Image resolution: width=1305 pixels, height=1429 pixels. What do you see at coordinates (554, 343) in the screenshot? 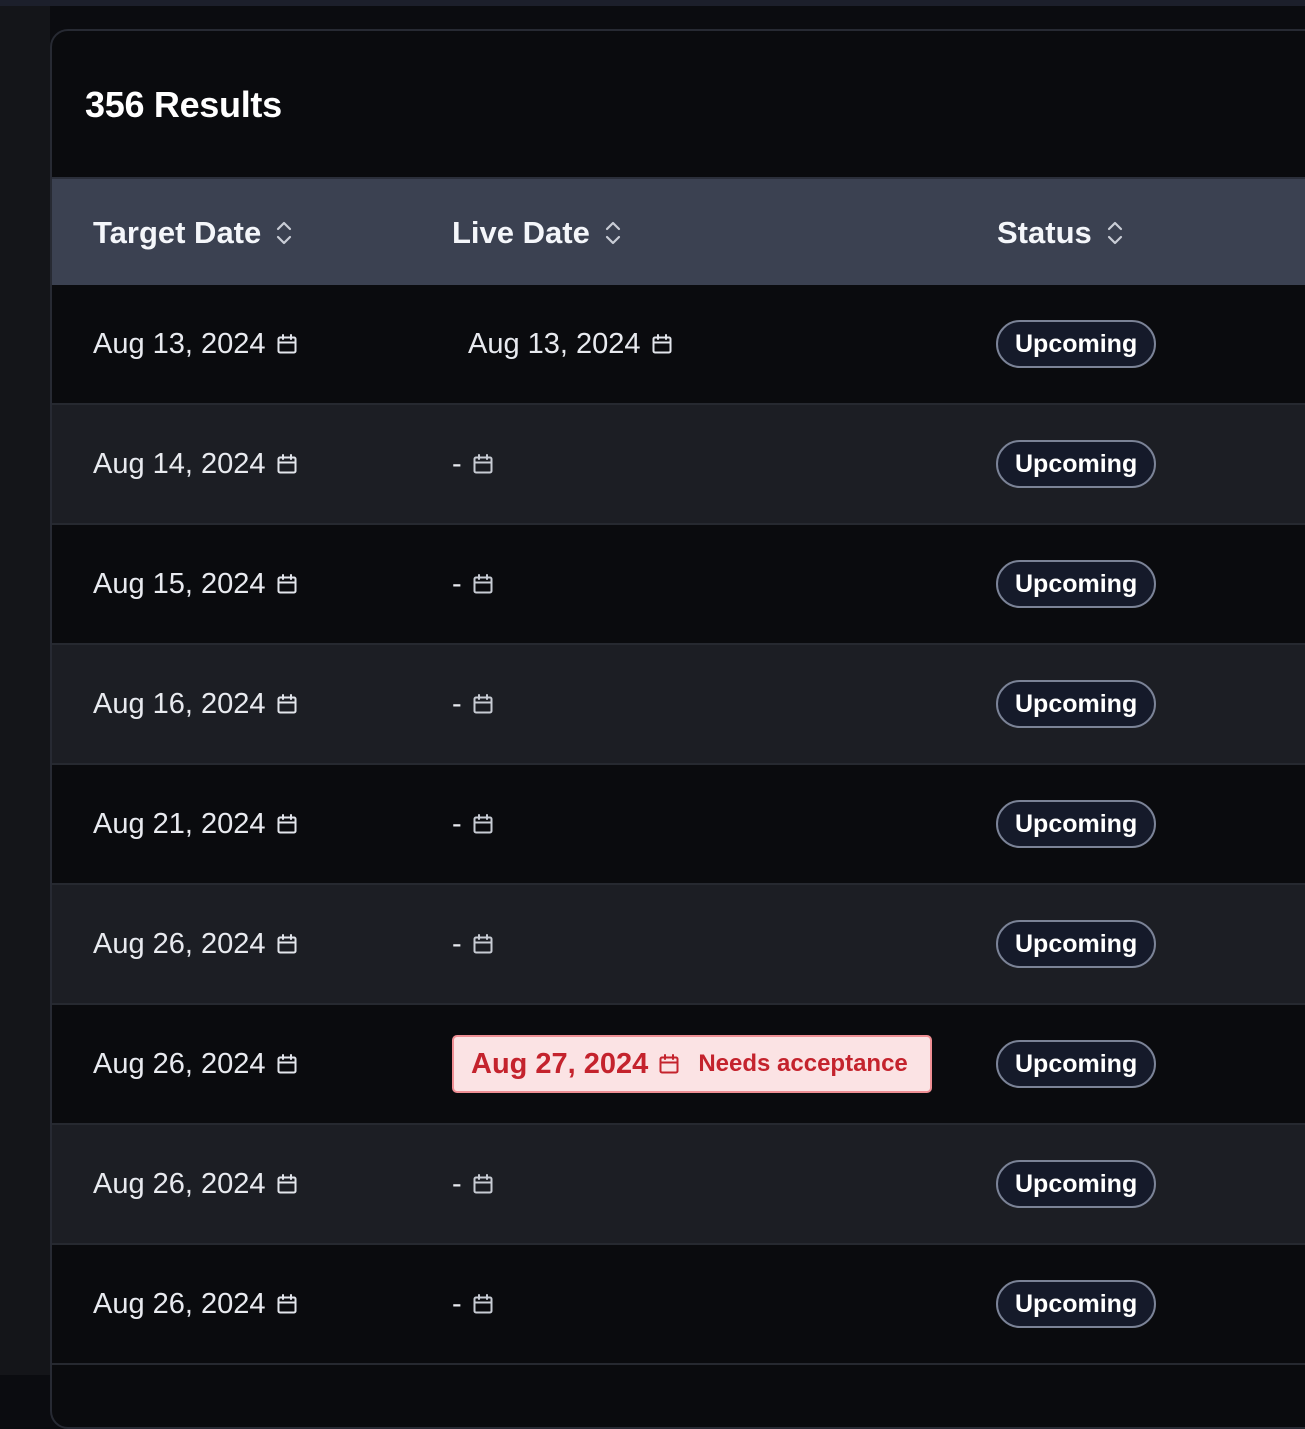
I see `live-date-value: Aug 13, 2024` at bounding box center [554, 343].